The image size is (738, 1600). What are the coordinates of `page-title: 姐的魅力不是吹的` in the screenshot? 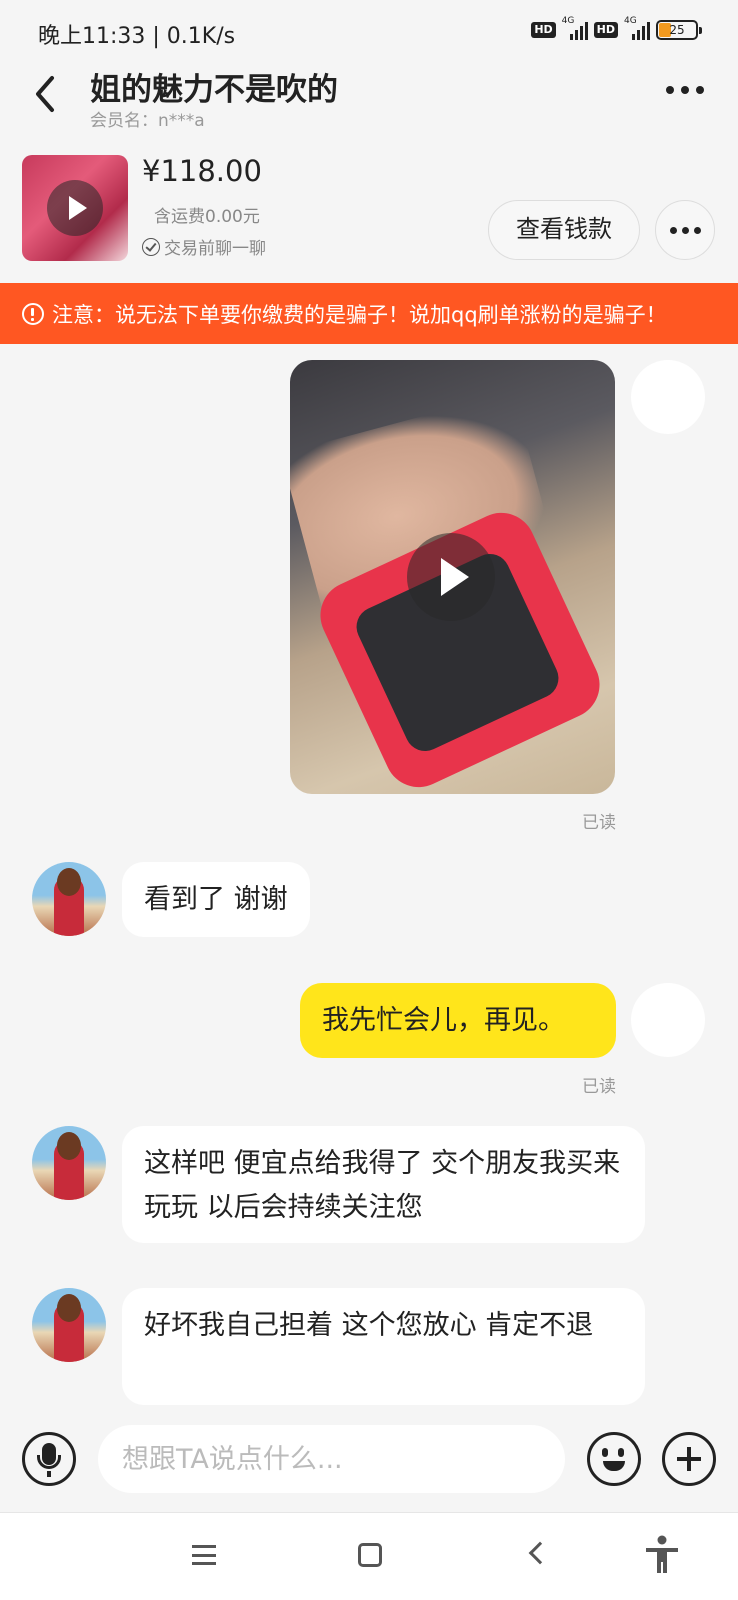 It's located at (214, 90).